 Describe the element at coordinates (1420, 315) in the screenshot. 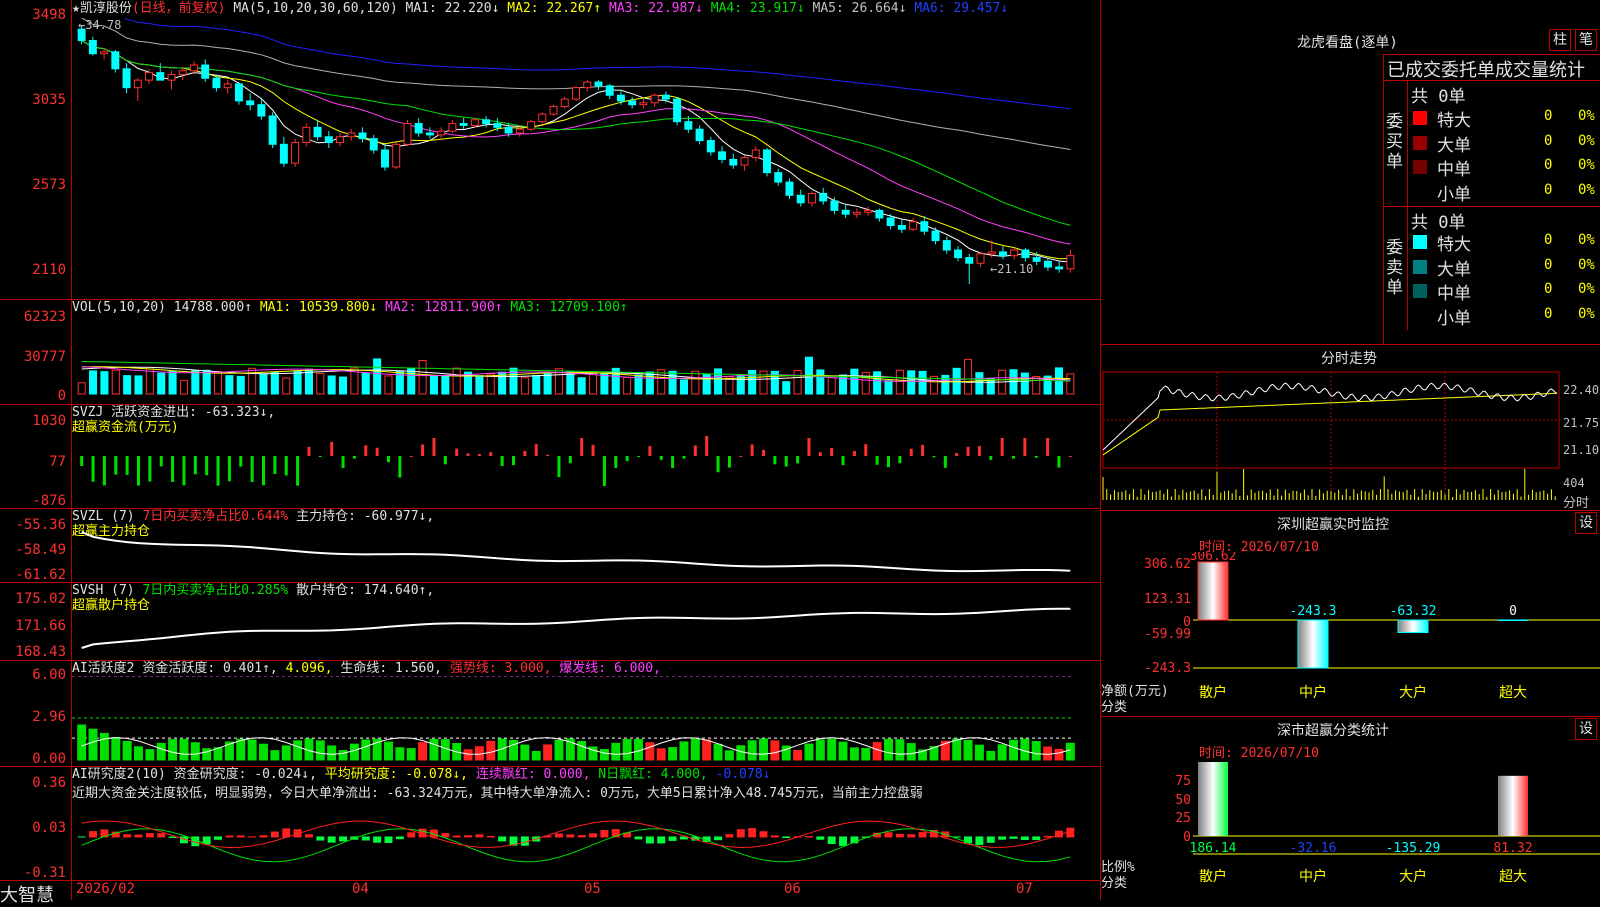

I see `sell-color-square` at that location.